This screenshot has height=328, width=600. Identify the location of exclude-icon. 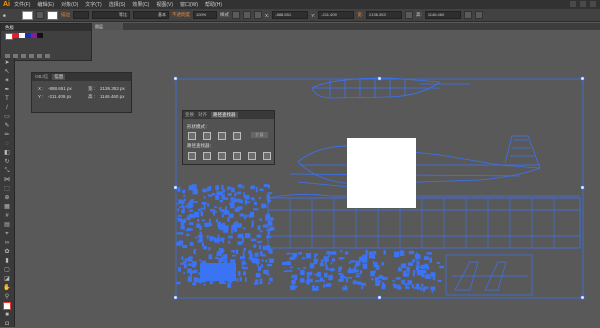
(237, 136).